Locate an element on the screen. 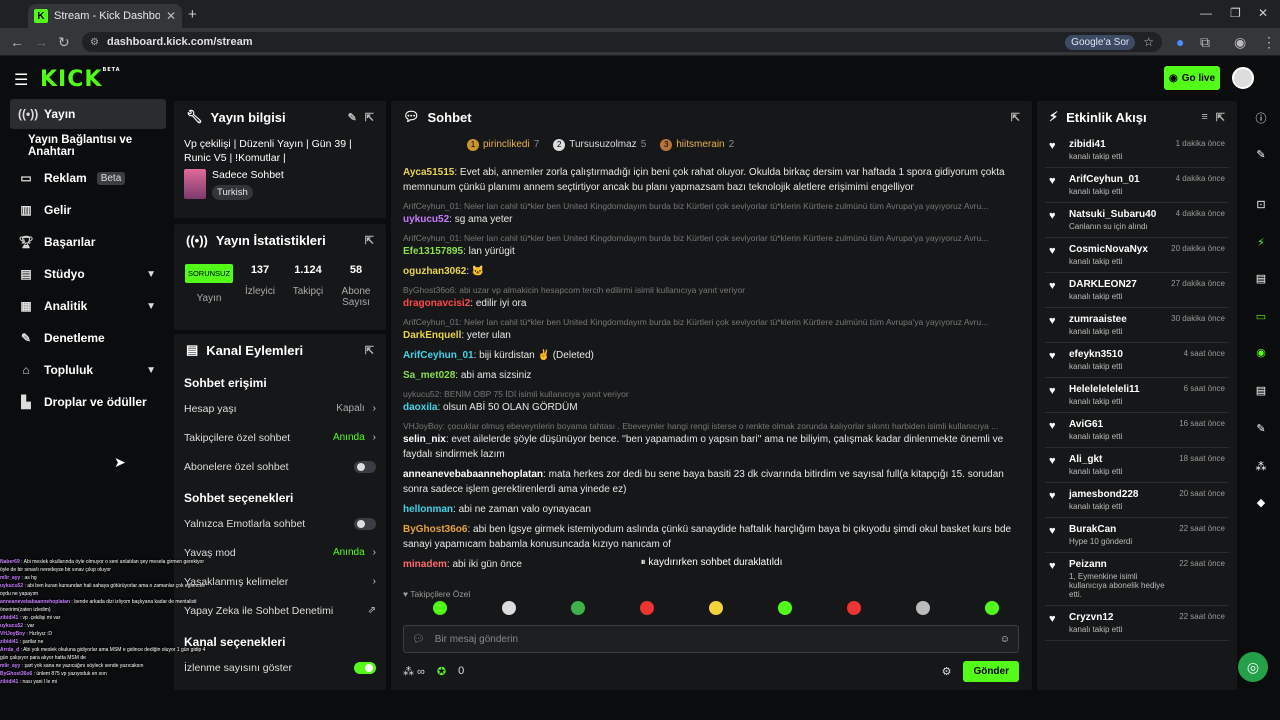 The image size is (1280, 720). sidebar-item-achievements: 🏆︎ Başarılar is located at coordinates (90, 242).